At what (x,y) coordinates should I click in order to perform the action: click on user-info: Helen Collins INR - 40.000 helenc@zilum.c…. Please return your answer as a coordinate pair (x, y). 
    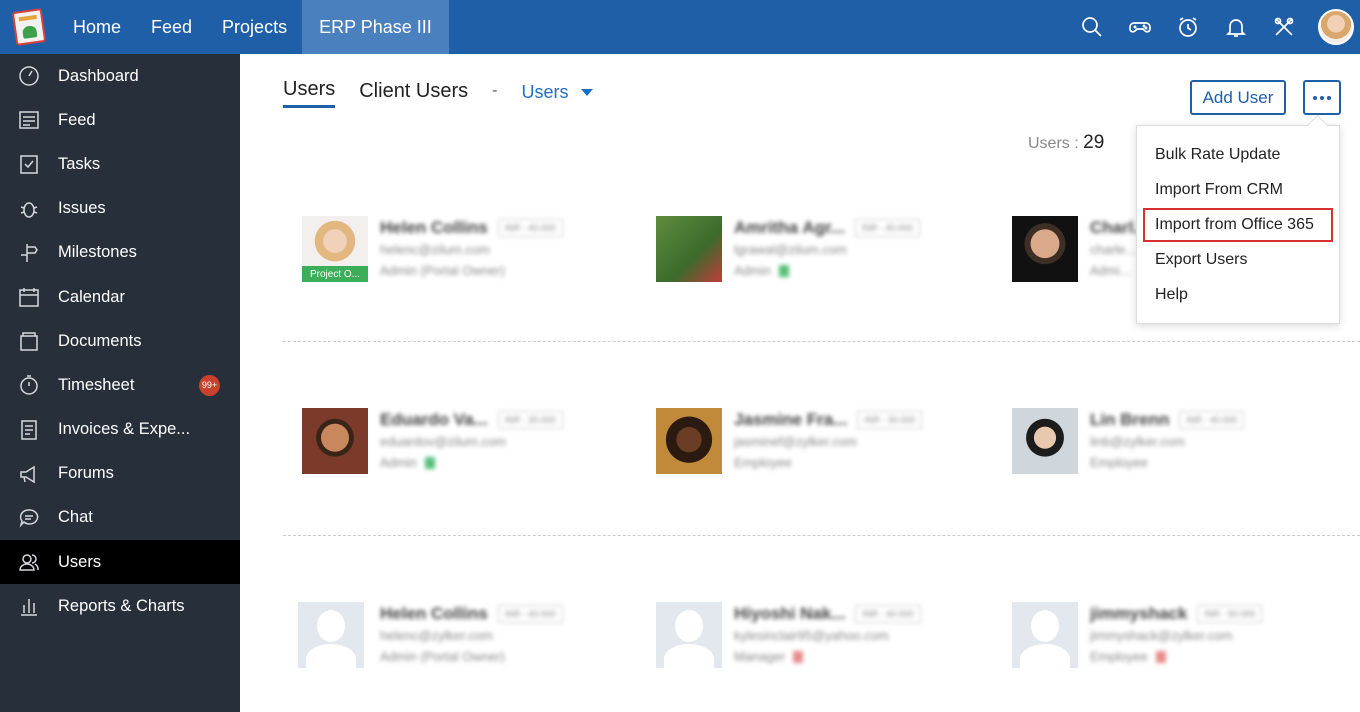
    Looking at the image, I should click on (471, 248).